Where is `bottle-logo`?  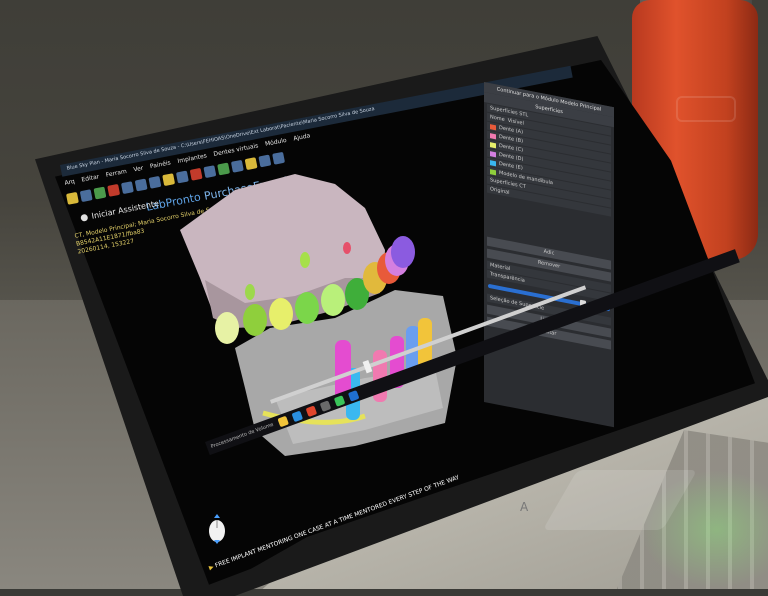
bottle-logo is located at coordinates (706, 109).